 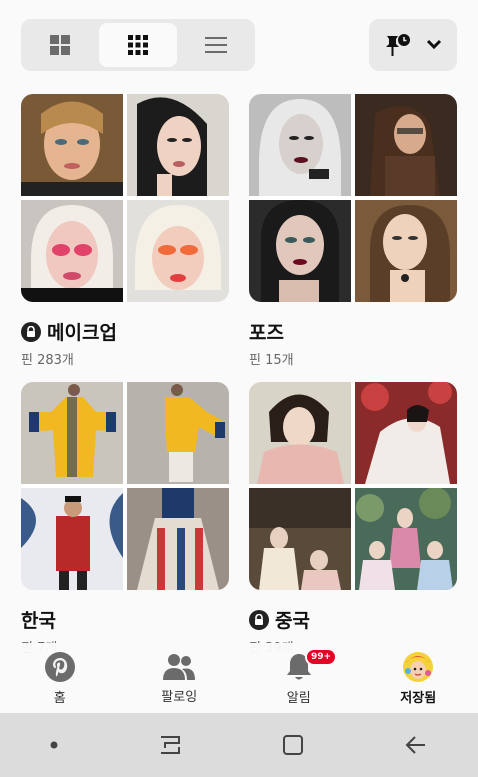 I want to click on tab-home-label: 홈, so click(x=59, y=698).